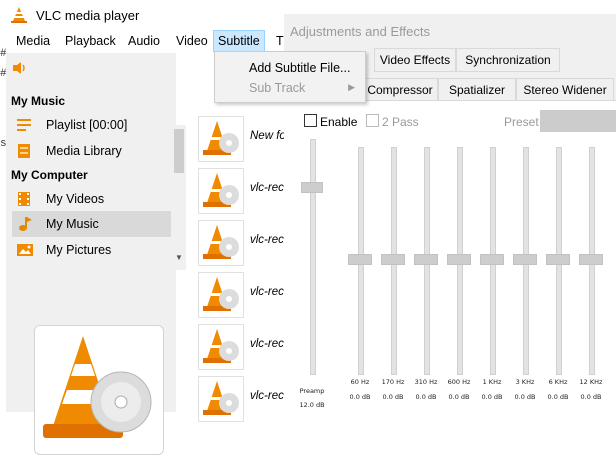 This screenshot has height=457, width=616. I want to click on tab-spatializer: Spatializer, so click(477, 90).